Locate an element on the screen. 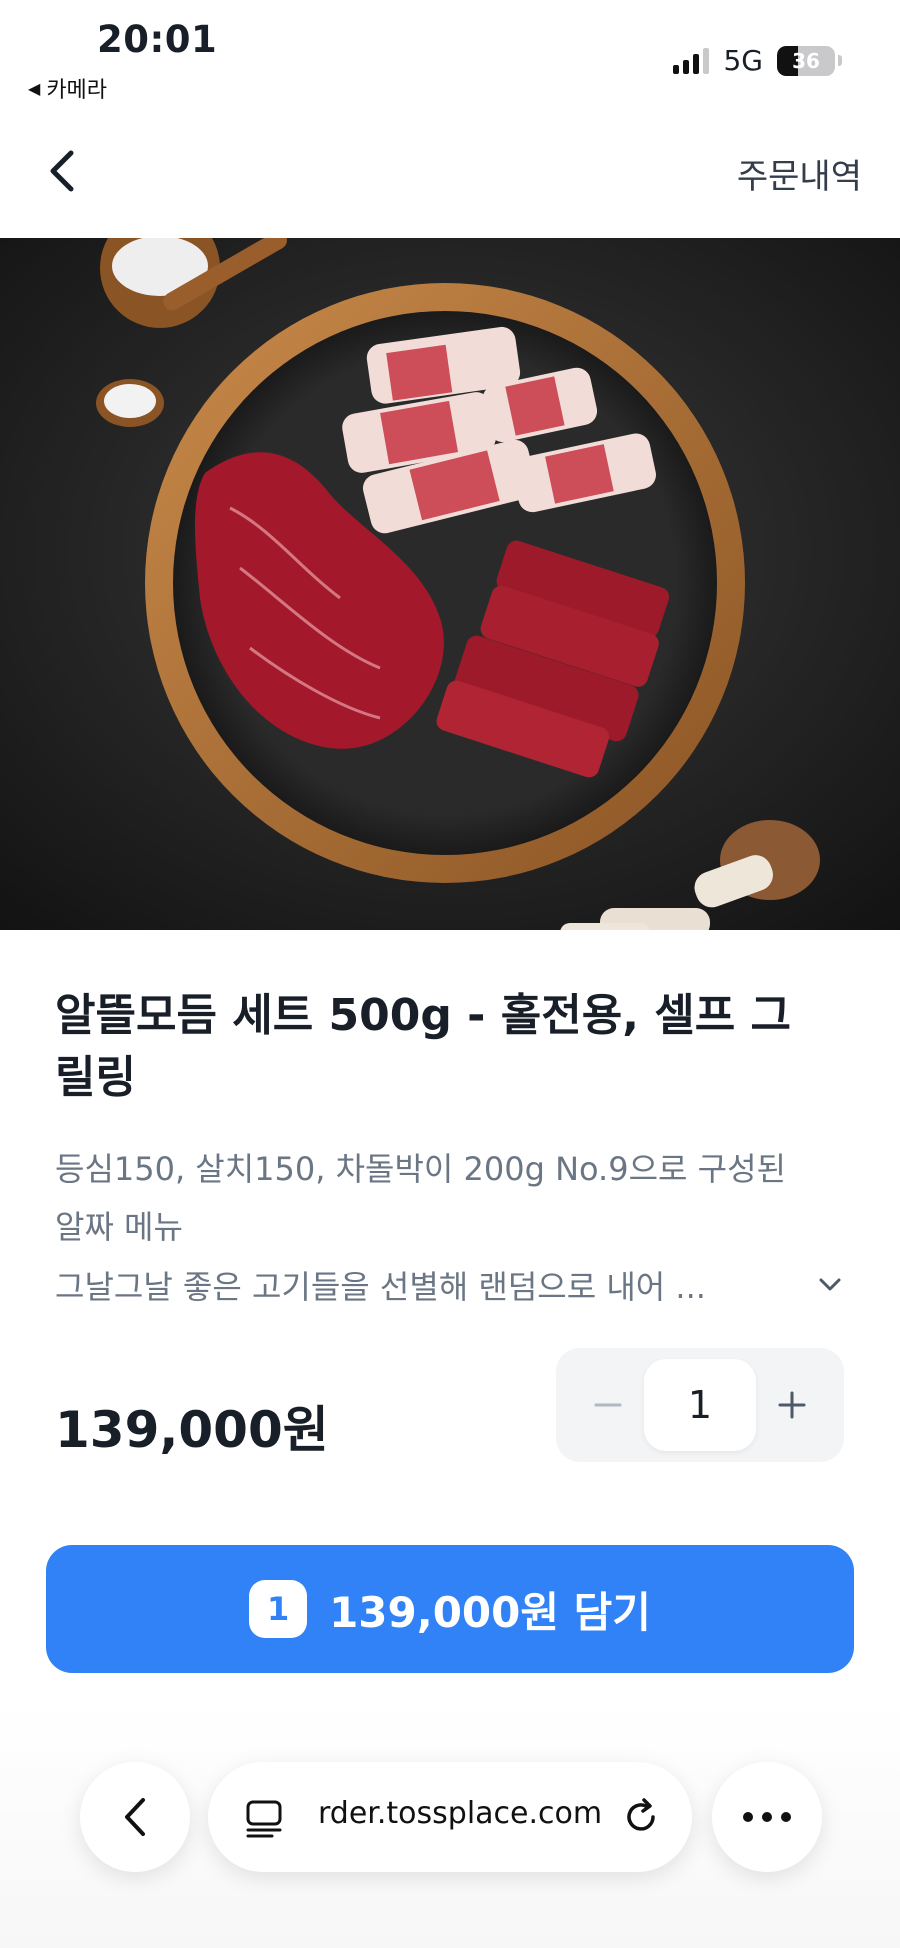 The image size is (900, 1948). product-description: 등심150, 살치150, 차돌박이 200g No.9으로 구성된 알짜 메뉴 is located at coordinates (420, 1198).